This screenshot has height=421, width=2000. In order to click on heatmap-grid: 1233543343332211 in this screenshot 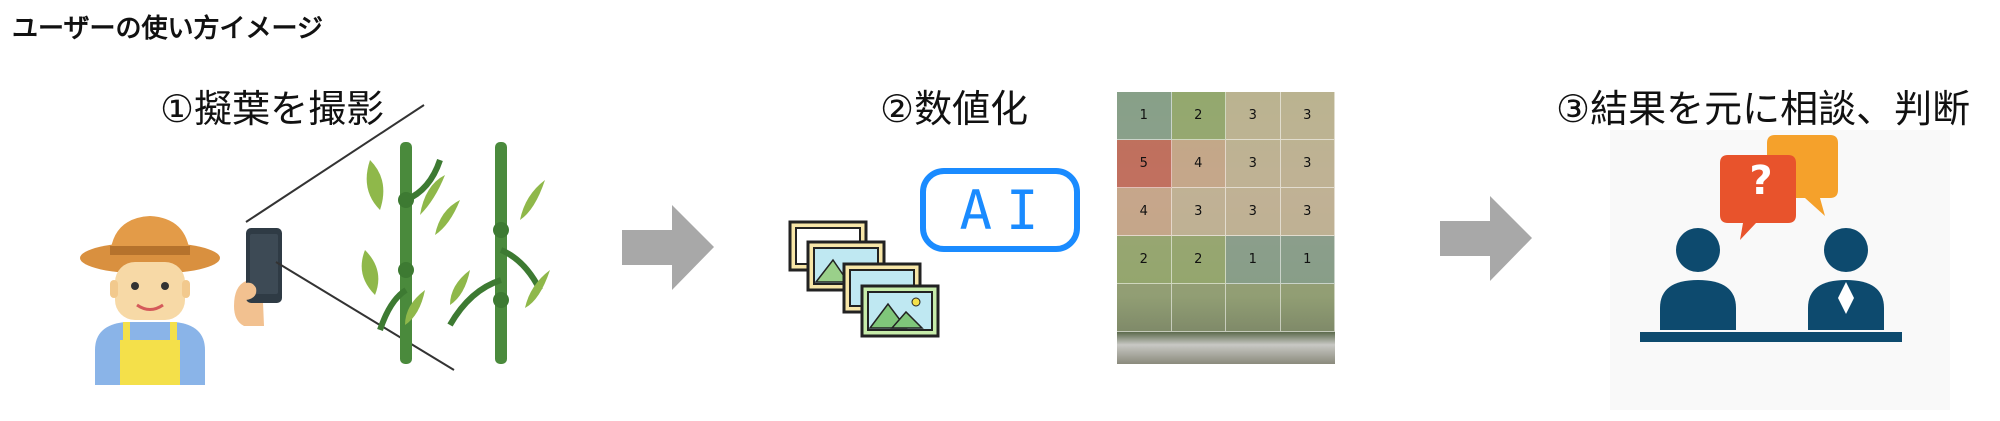, I will do `click(1226, 212)`.